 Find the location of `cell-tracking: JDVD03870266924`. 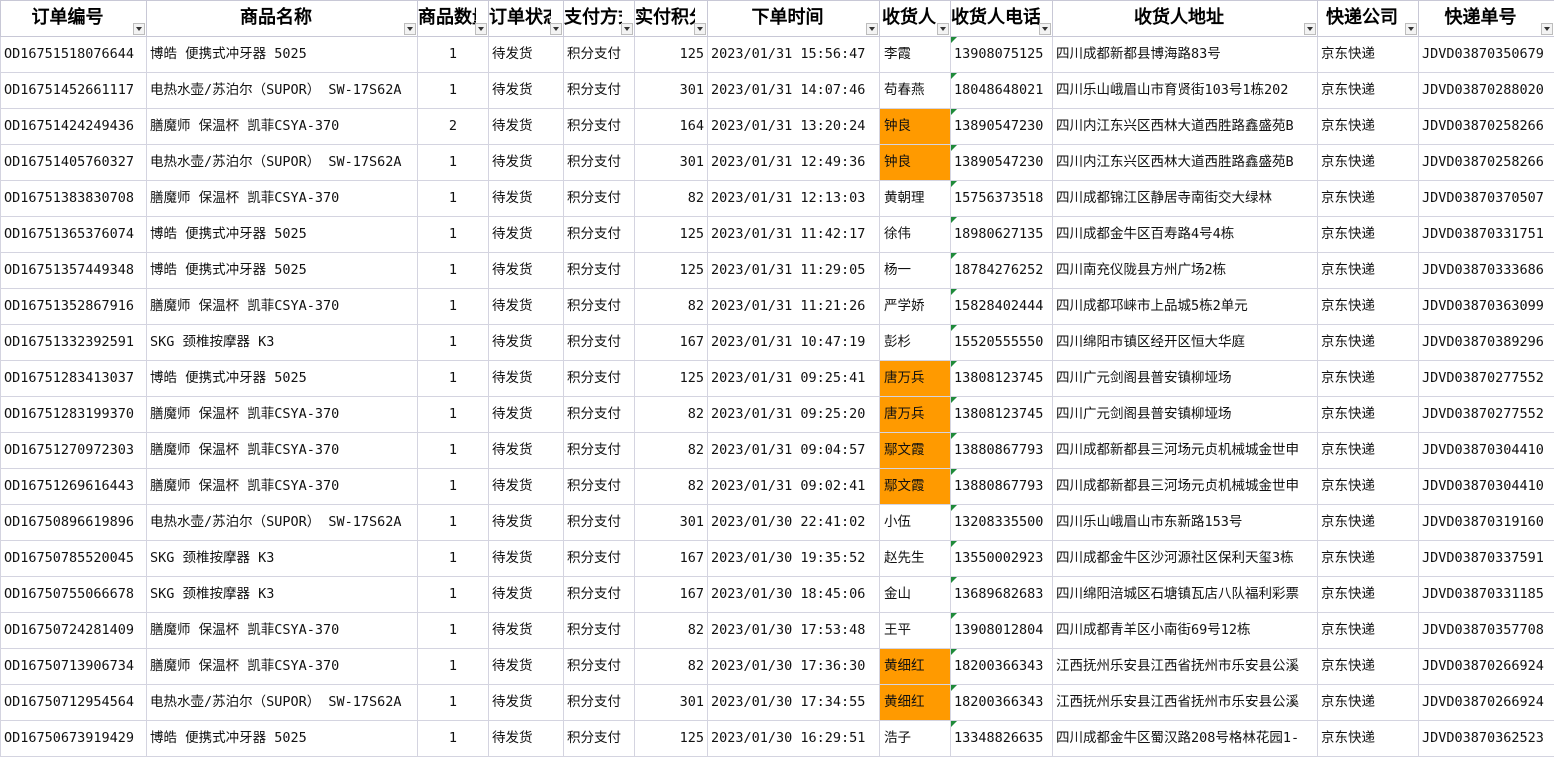

cell-tracking: JDVD03870266924 is located at coordinates (1486, 702).